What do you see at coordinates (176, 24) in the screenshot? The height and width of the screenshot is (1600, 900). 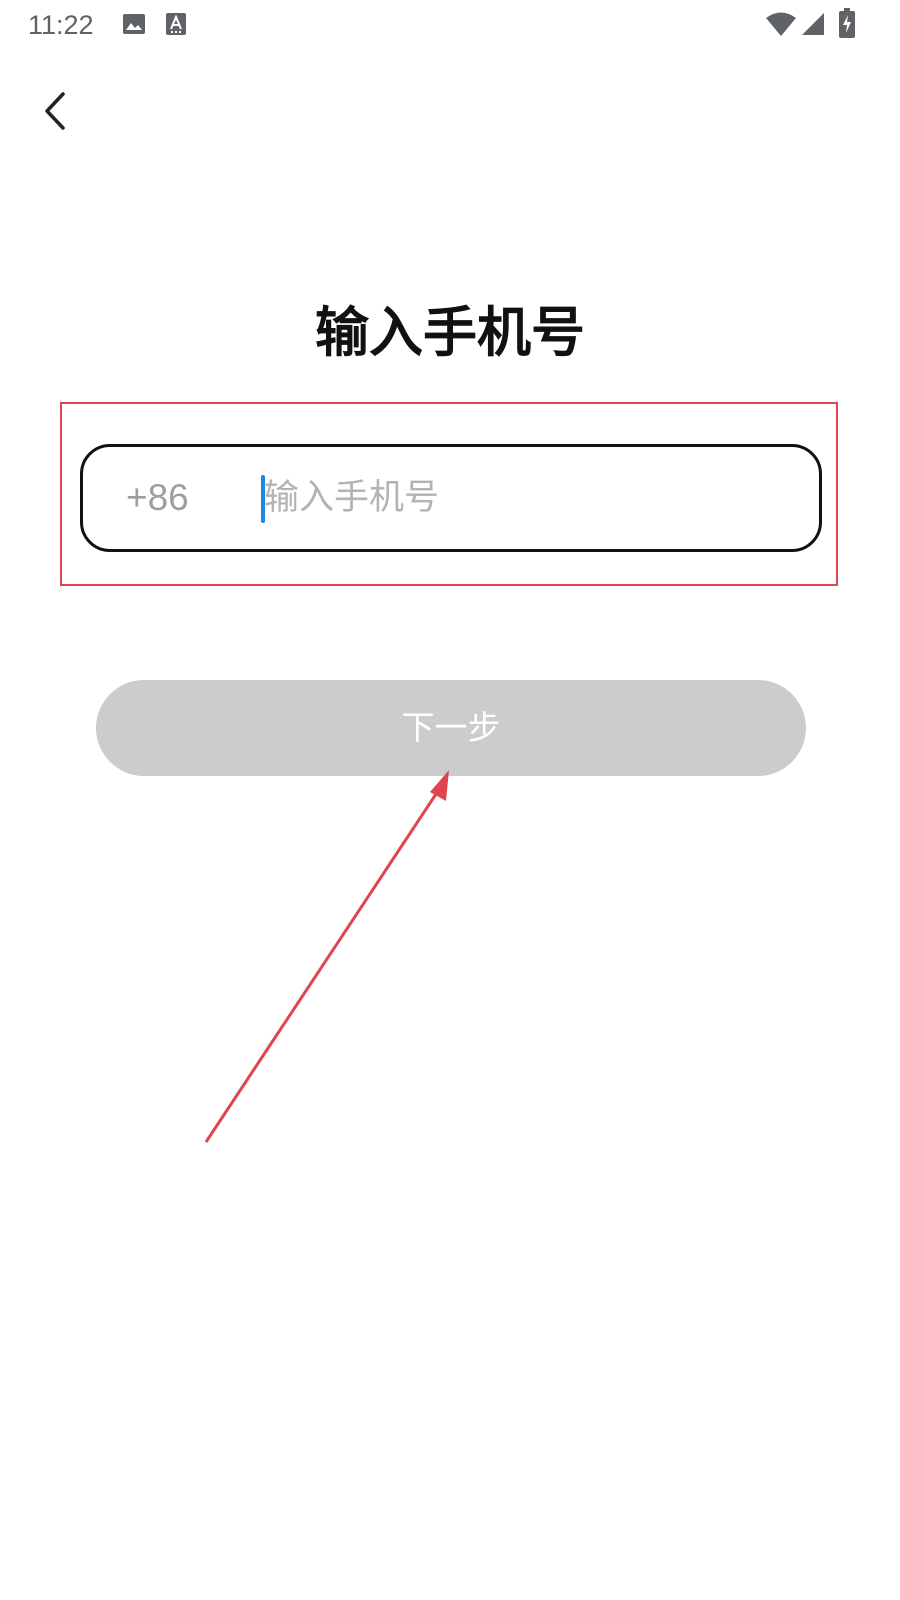 I see `text-a-icon` at bounding box center [176, 24].